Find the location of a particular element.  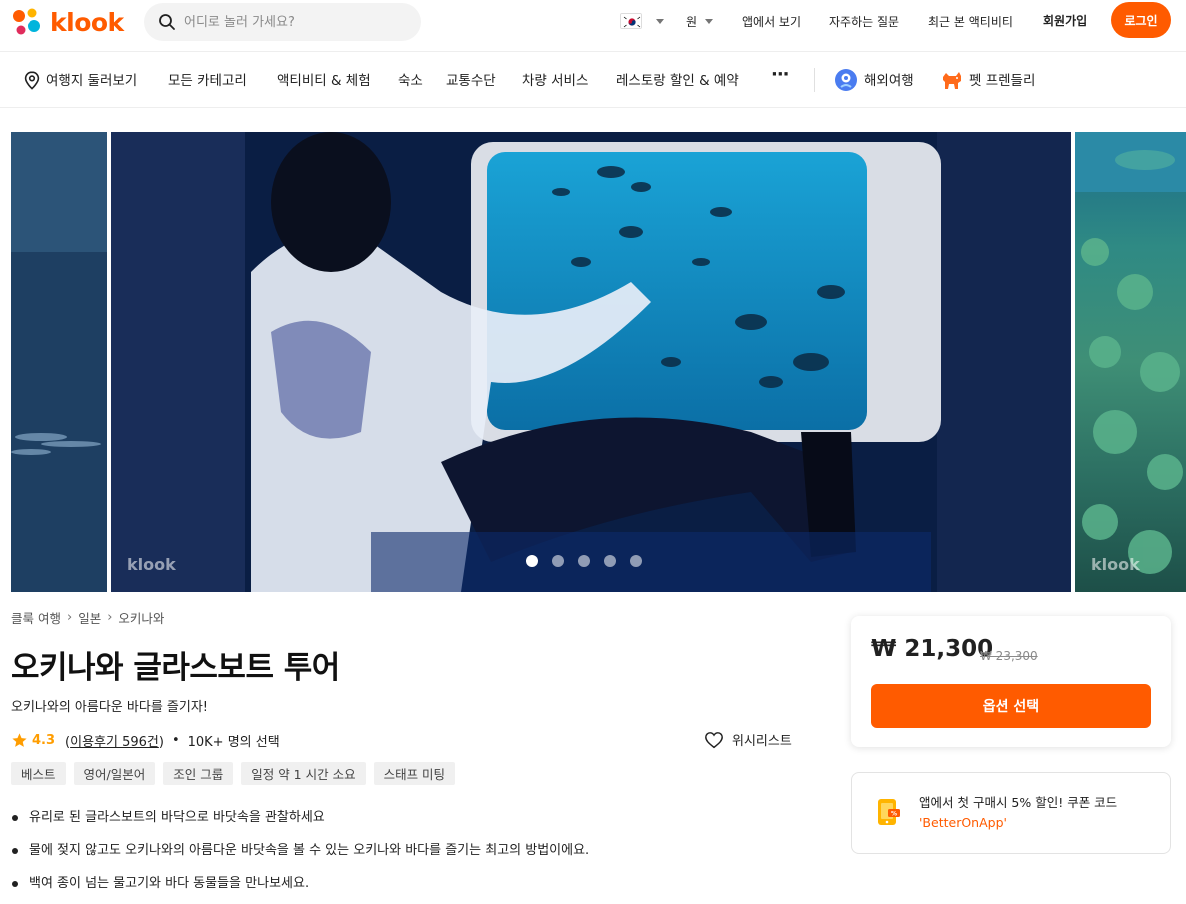

location-pin-icon is located at coordinates (32, 80).